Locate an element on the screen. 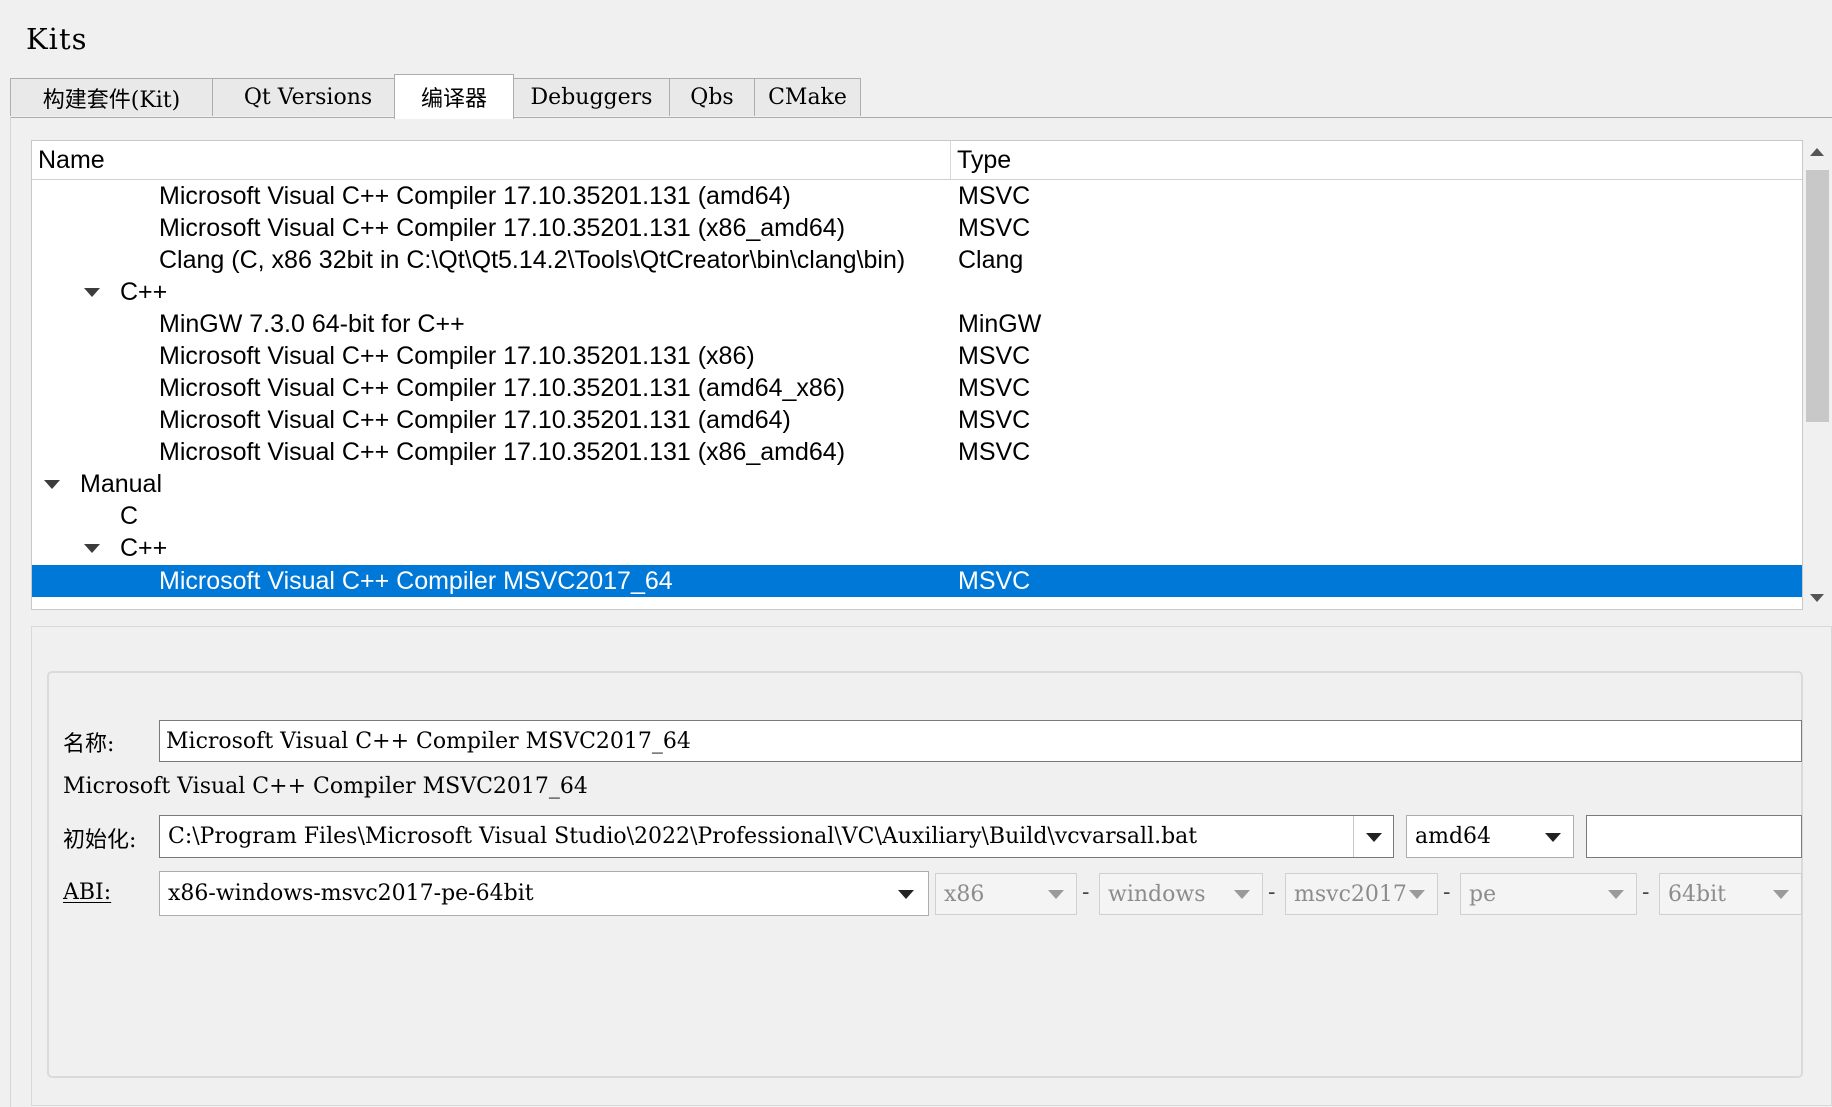 This screenshot has width=1832, height=1107. tab-qt-versions: Qt Versions is located at coordinates (308, 97).